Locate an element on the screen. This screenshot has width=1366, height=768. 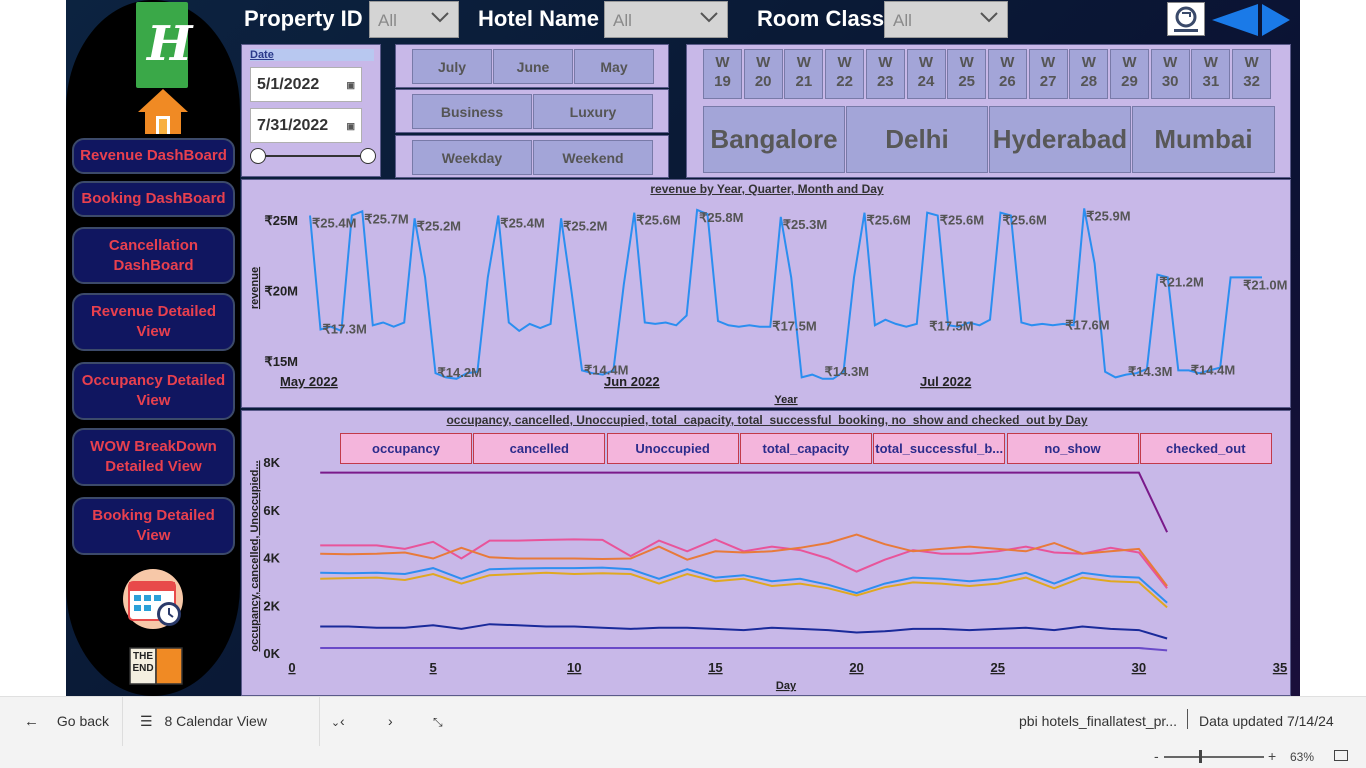
slider-start-handle is located at coordinates (258, 156).